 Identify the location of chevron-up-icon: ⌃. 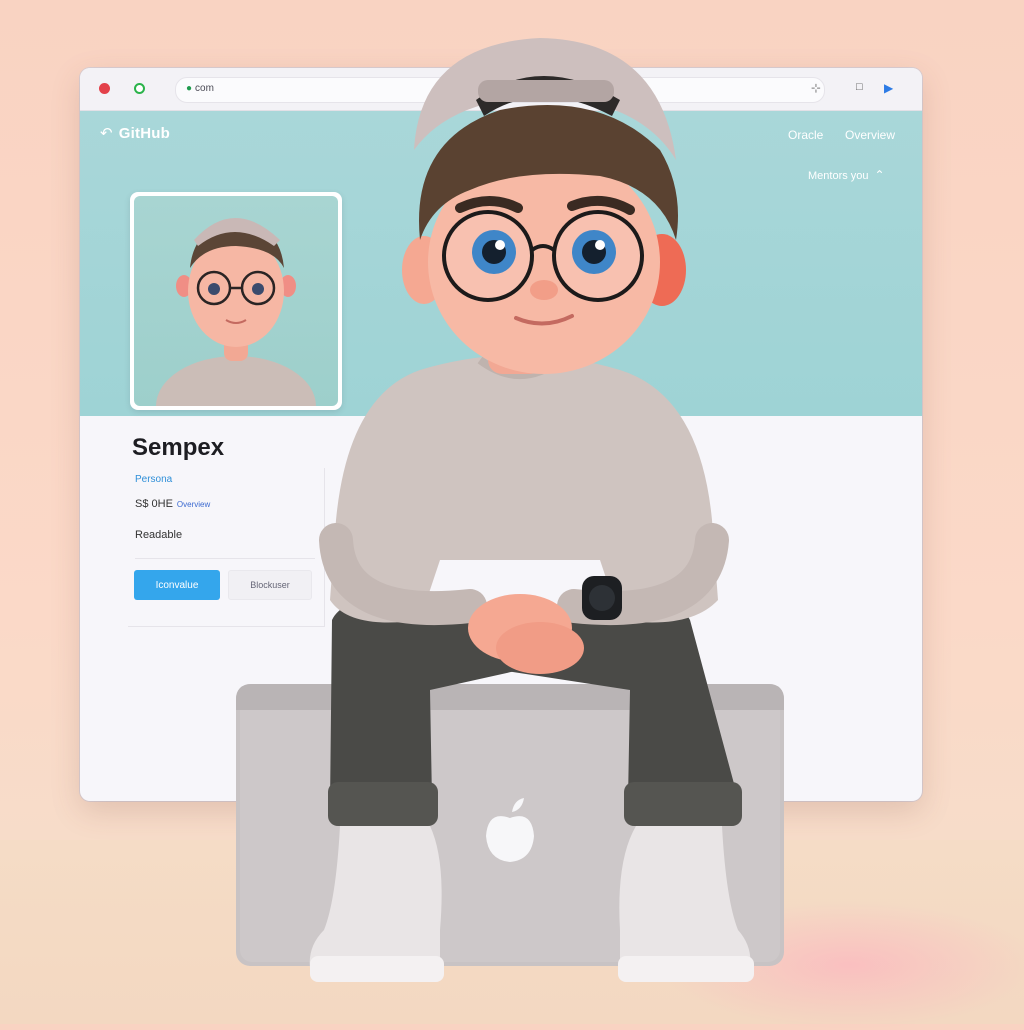
(879, 175).